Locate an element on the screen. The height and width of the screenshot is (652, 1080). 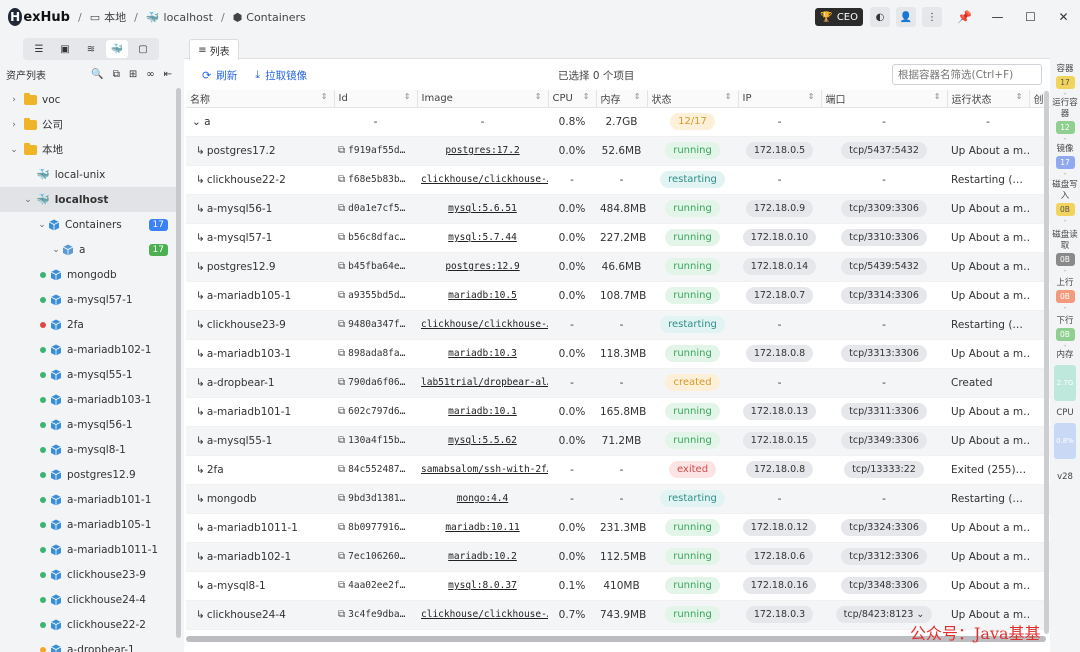
pull-image-button: ⤓ 拉取镜像 is located at coordinates (281, 75).